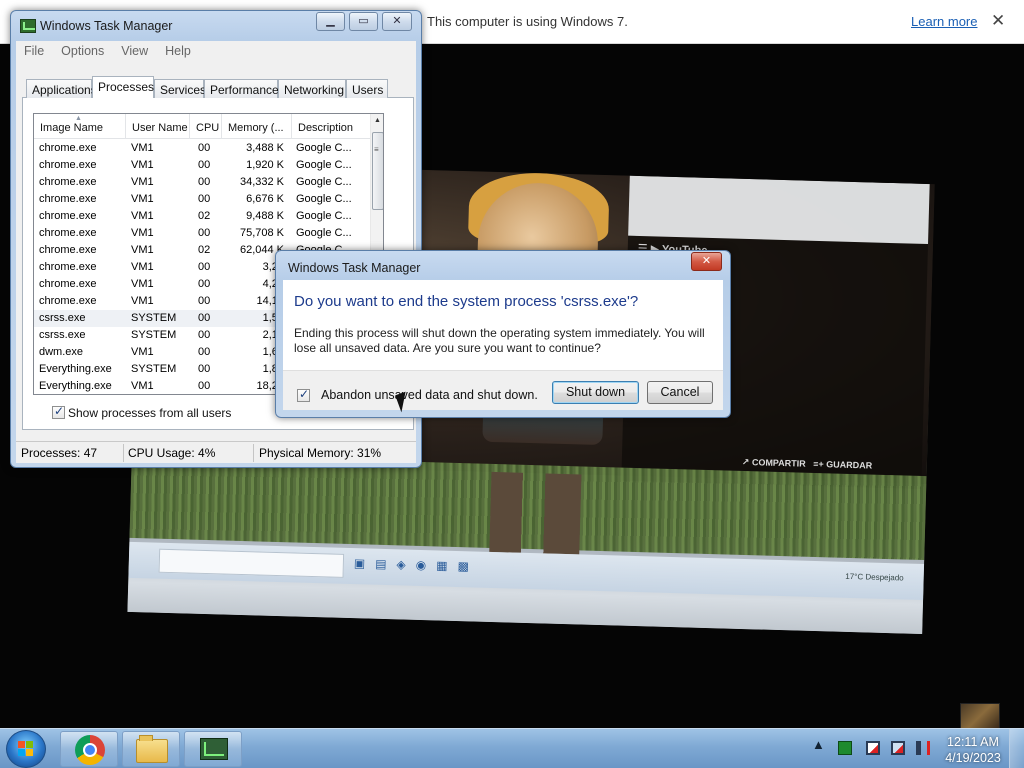  Describe the element at coordinates (998, 21) in the screenshot. I see `notification-close-icon: ✕` at that location.